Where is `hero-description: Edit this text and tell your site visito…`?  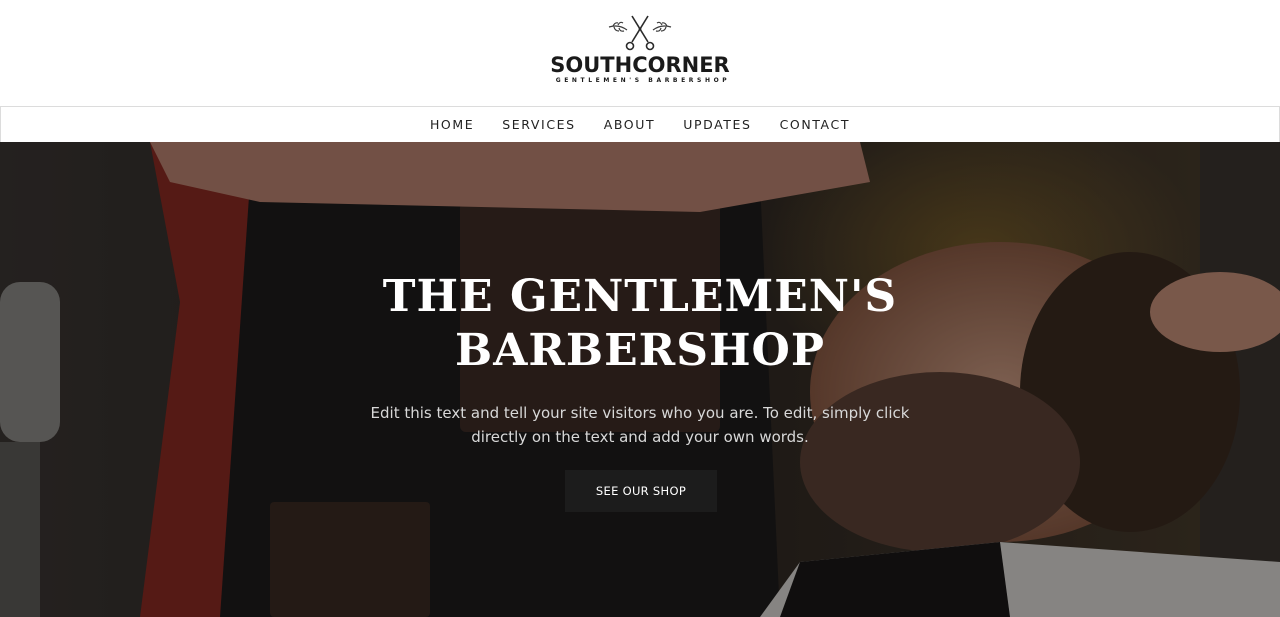
hero-description: Edit this text and tell your site visito… is located at coordinates (640, 425).